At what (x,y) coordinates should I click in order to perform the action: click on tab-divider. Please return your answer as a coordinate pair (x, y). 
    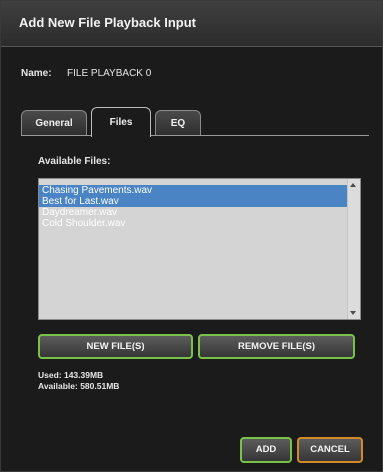
    Looking at the image, I should click on (195, 135).